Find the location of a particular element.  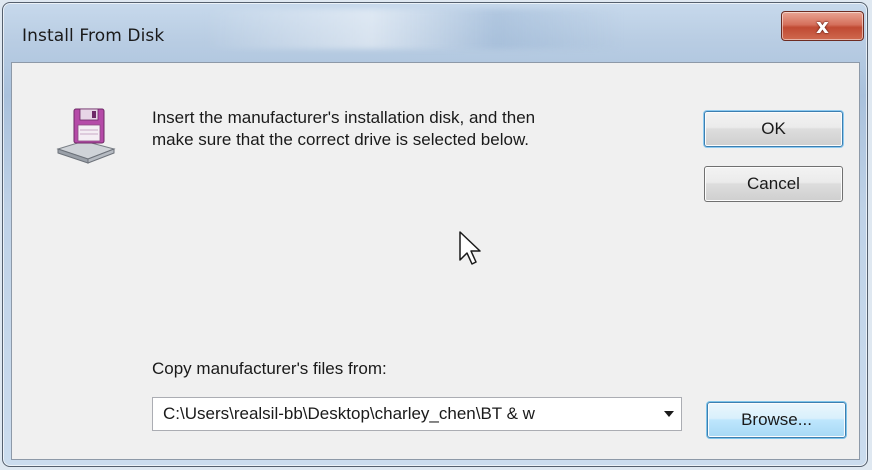

copy-from-label: Copy manufacturer's files from: is located at coordinates (269, 368).